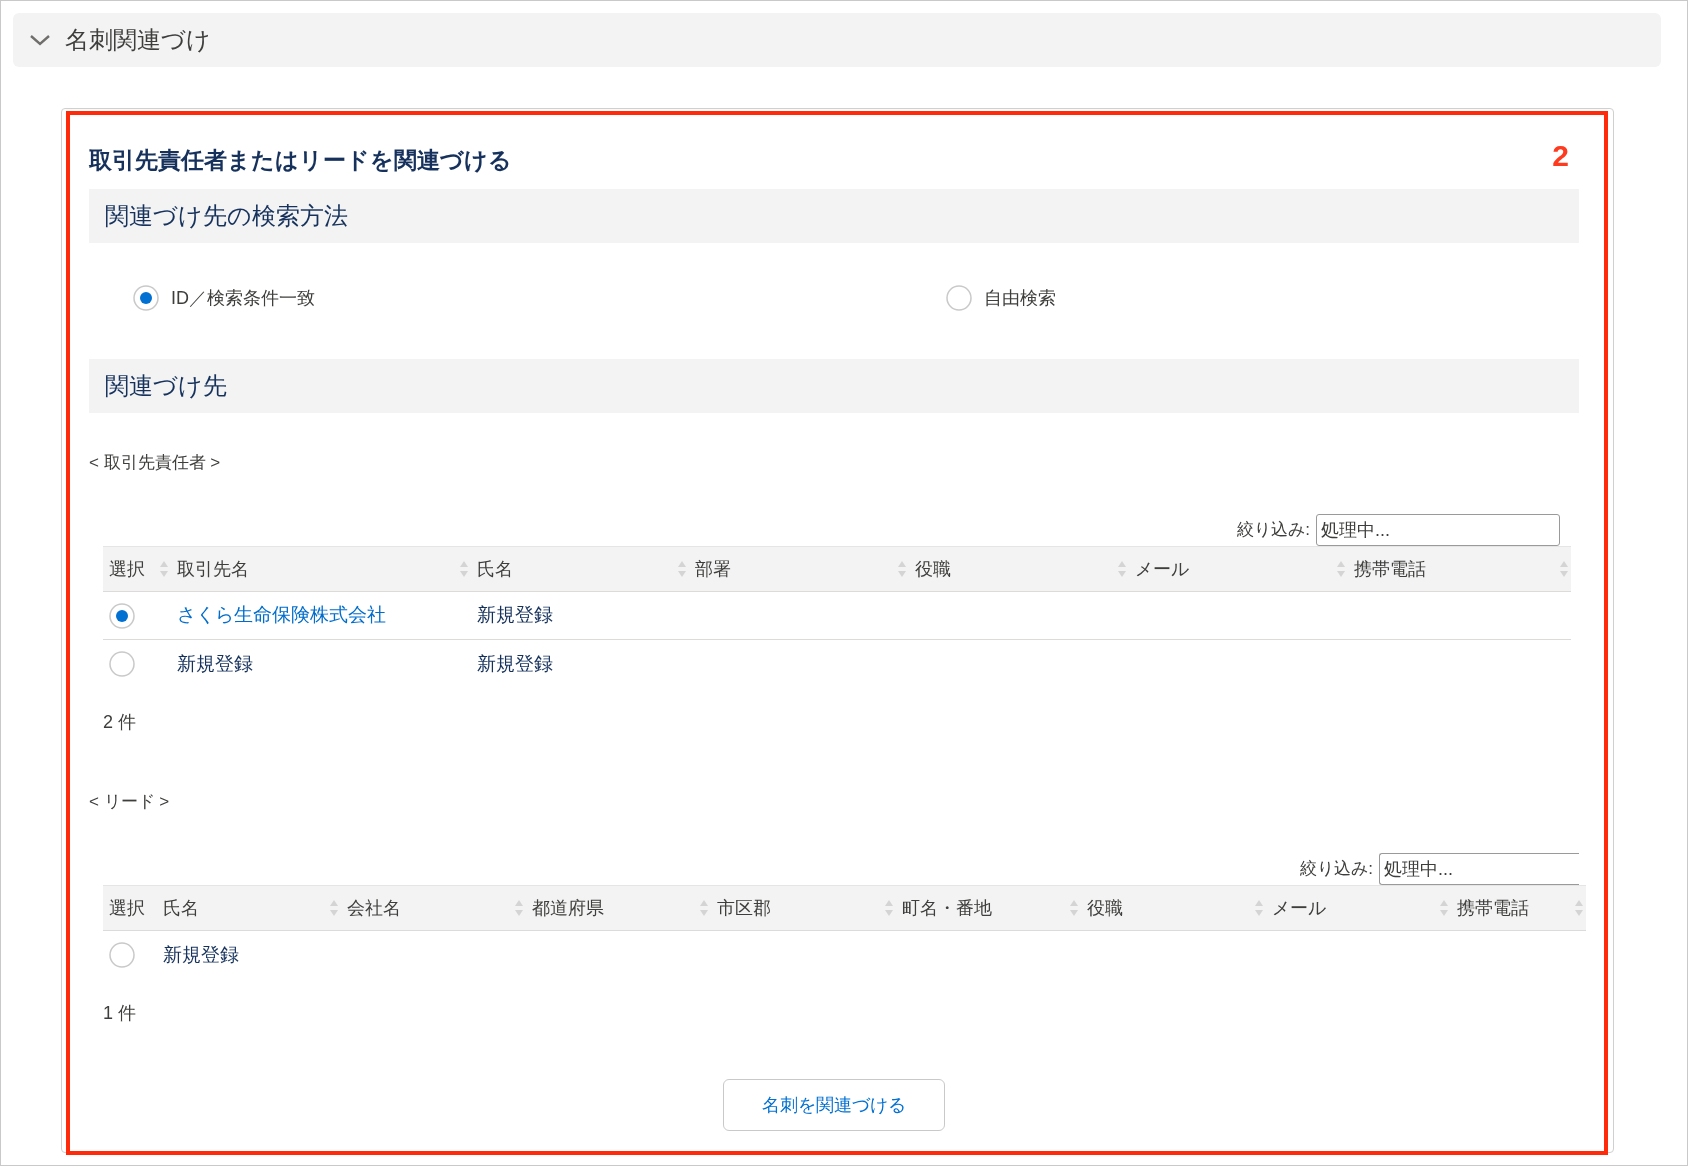 This screenshot has width=1690, height=1172. Describe the element at coordinates (155, 463) in the screenshot. I see `table-caption: < 取引先責任者 >` at that location.